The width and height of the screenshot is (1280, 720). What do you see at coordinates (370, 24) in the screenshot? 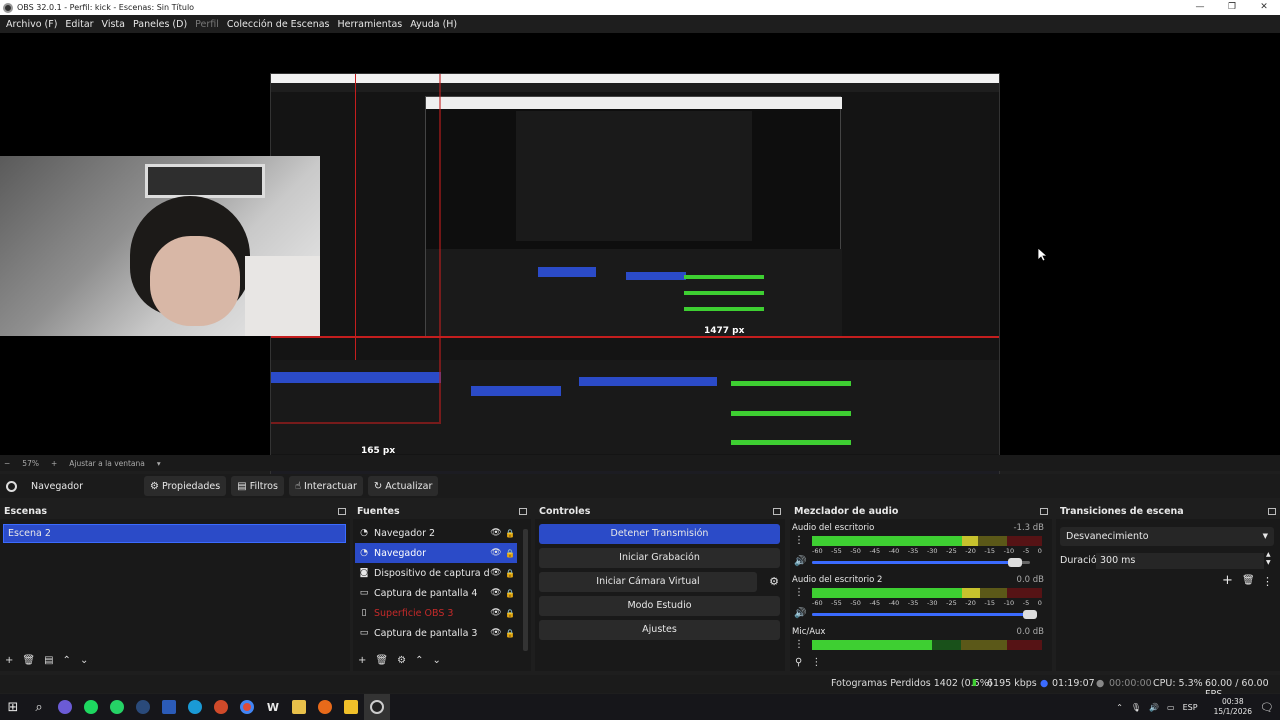
I see `menu-herramientas: Herramientas` at bounding box center [370, 24].